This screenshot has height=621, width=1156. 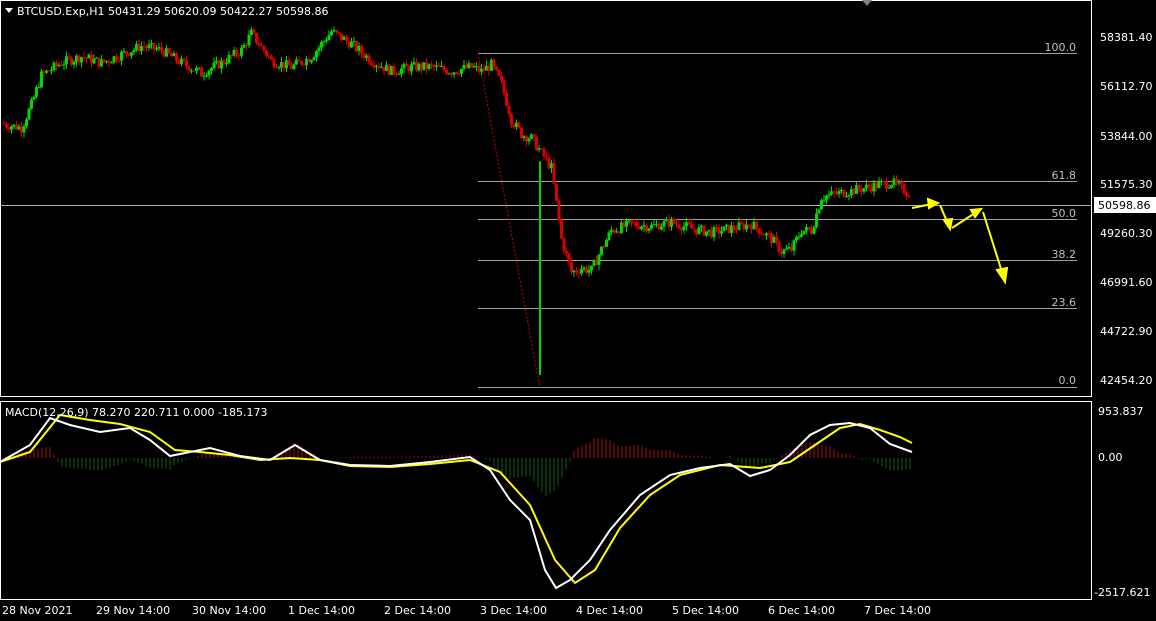 I want to click on price-tick: 46991.60, so click(x=1126, y=282).